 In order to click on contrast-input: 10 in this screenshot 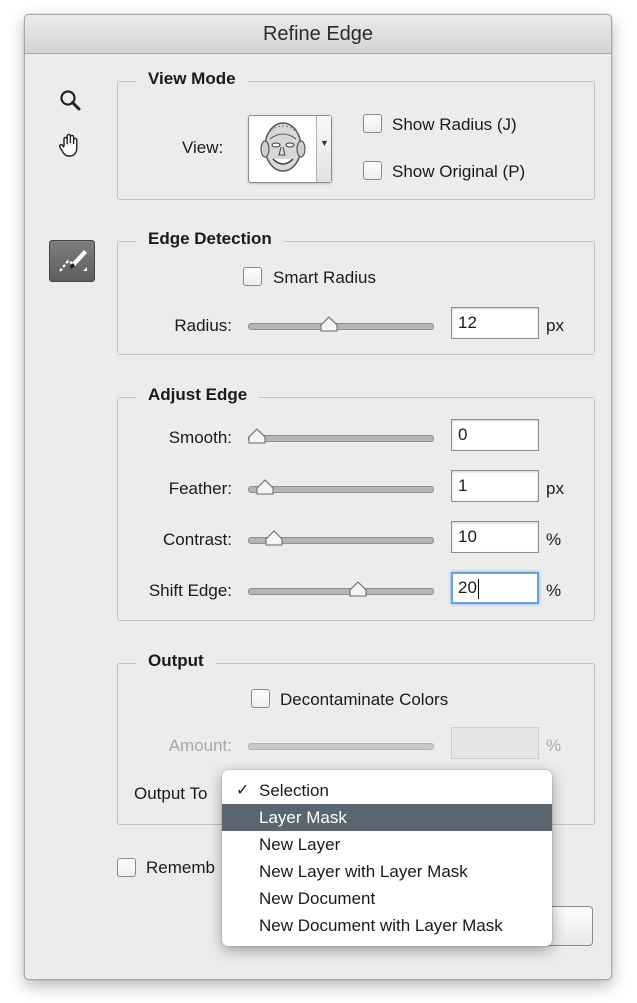, I will do `click(495, 537)`.